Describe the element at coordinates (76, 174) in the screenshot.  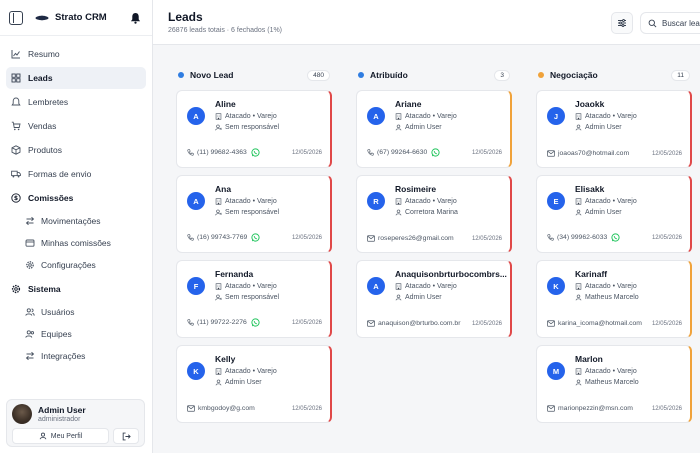
I see `sidebar-item-formas-envio: Formas de envio` at that location.